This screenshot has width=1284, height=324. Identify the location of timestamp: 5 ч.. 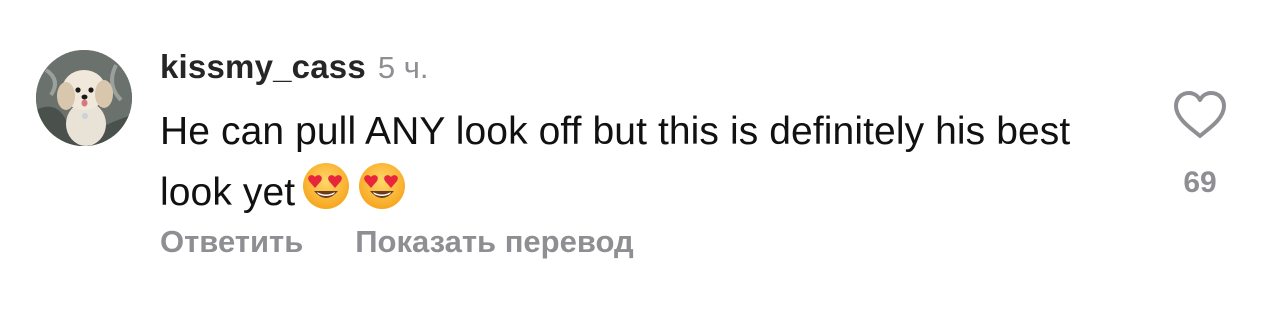
(403, 67).